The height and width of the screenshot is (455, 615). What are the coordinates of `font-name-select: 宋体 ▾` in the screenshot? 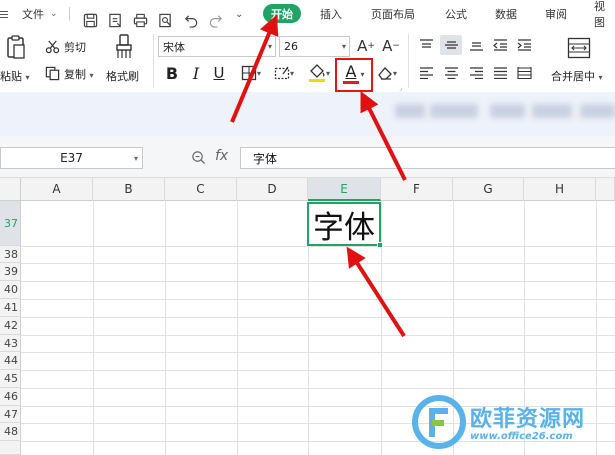 It's located at (217, 46).